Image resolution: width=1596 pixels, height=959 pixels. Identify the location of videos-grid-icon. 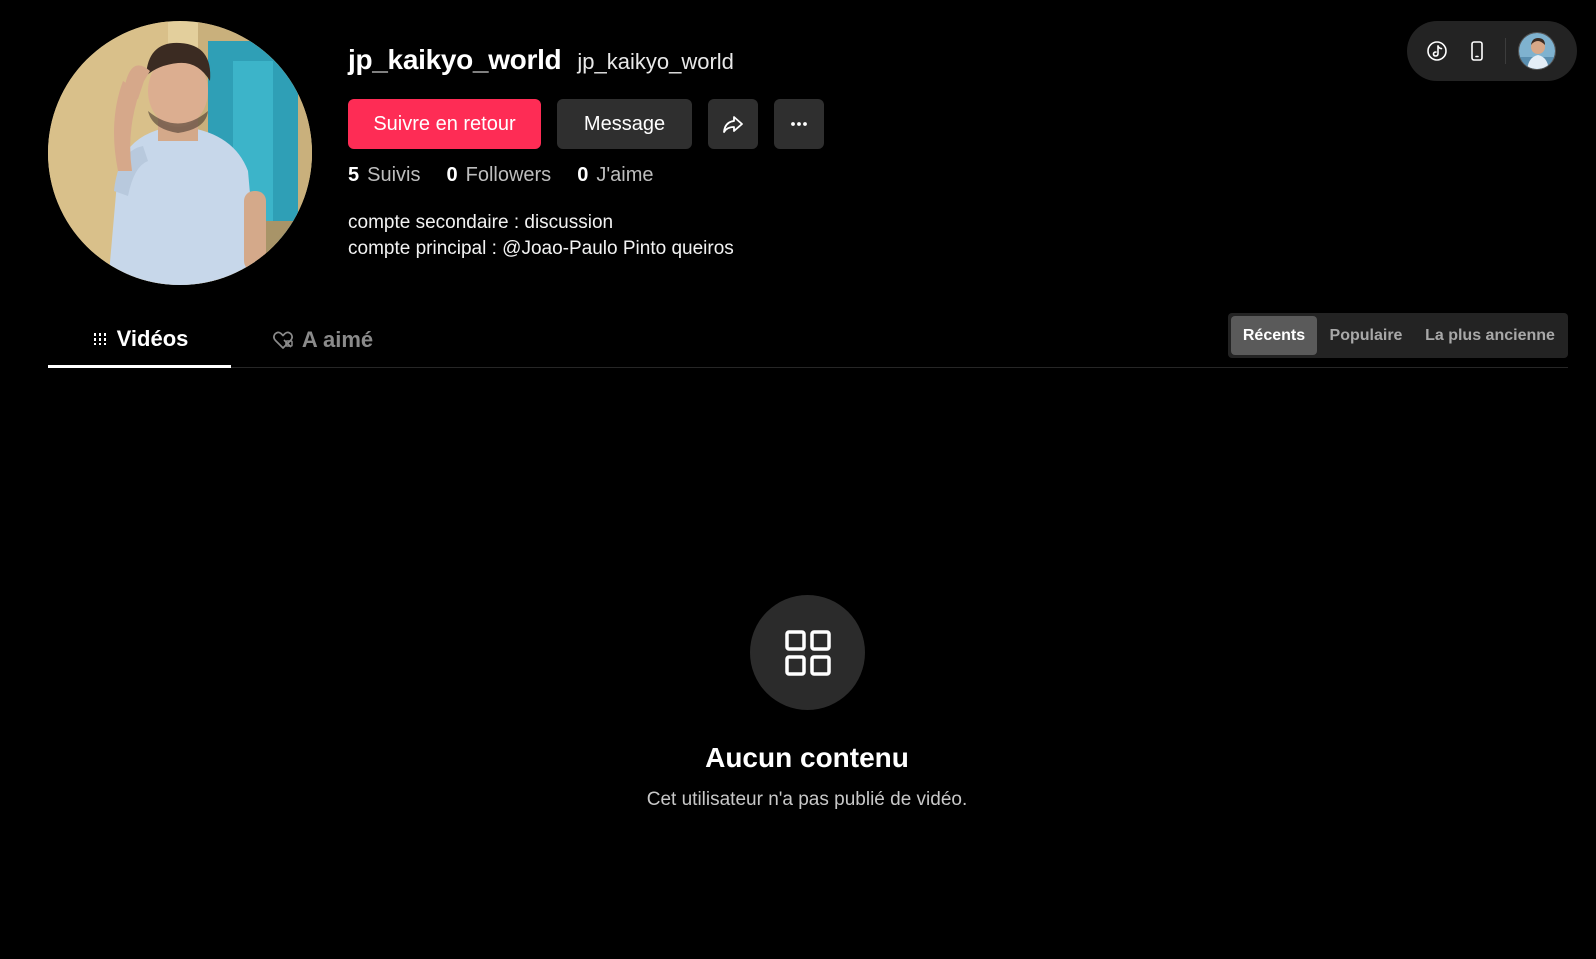
(99, 338).